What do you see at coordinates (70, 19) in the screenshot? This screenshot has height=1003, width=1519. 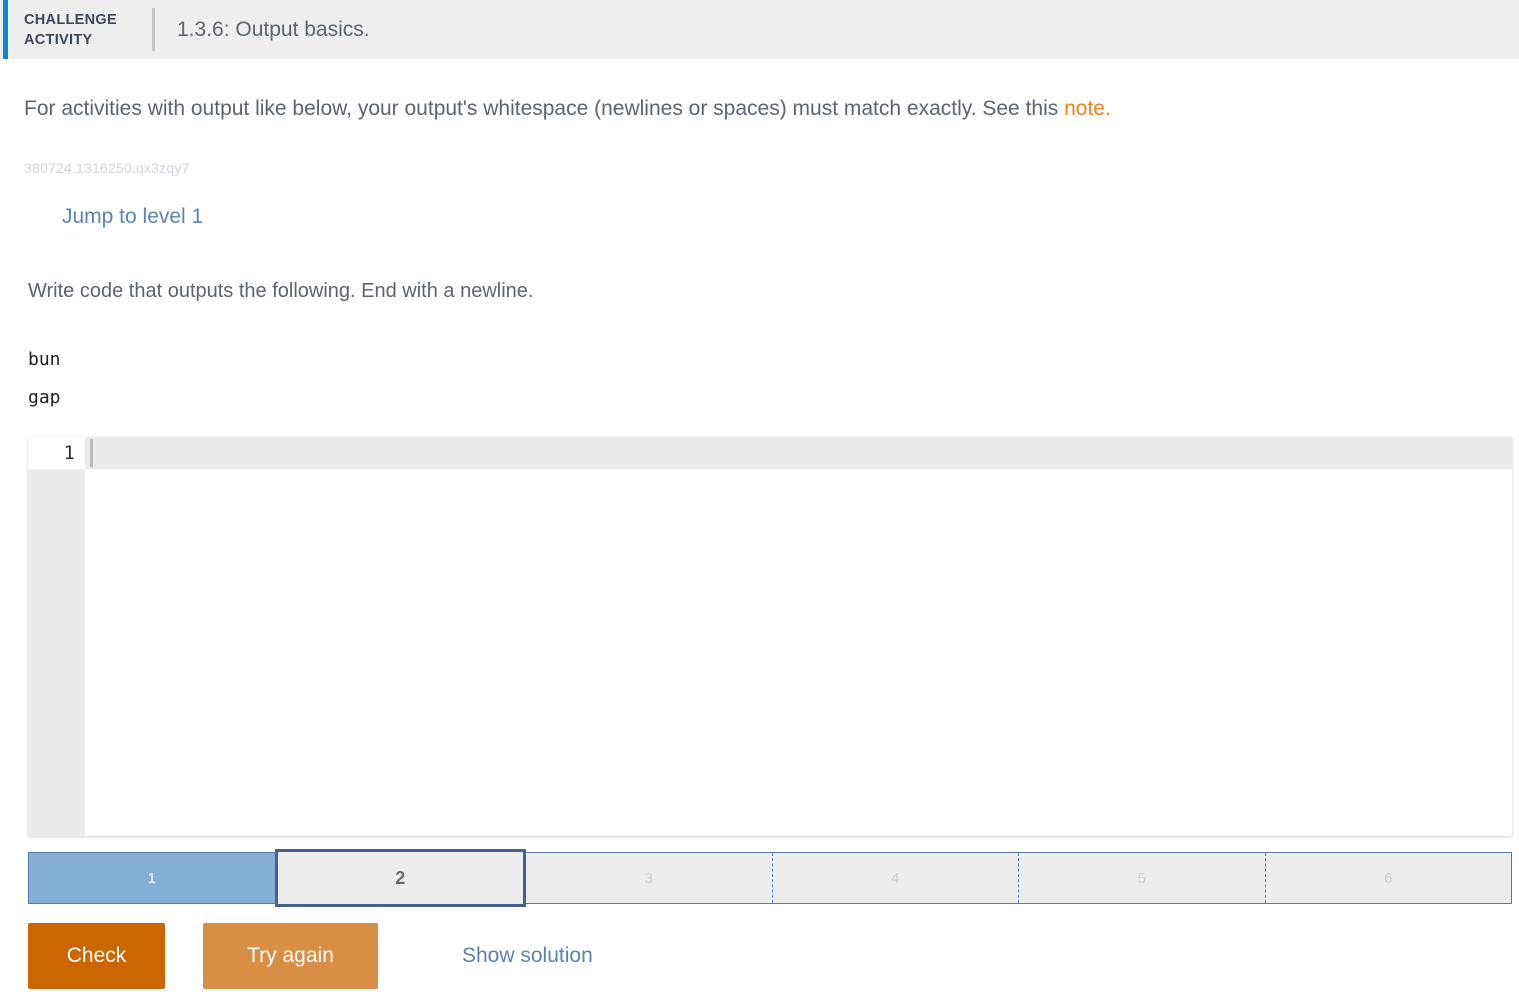 I see `kicker-line-1: CHALLENGE` at bounding box center [70, 19].